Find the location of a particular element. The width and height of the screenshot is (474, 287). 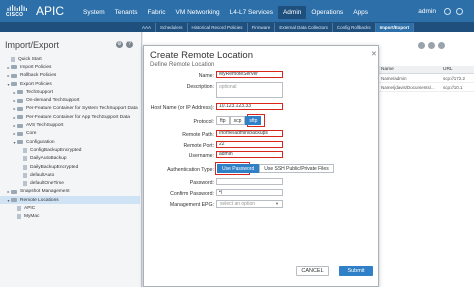

nav-item-system: System is located at coordinates (94, 12).